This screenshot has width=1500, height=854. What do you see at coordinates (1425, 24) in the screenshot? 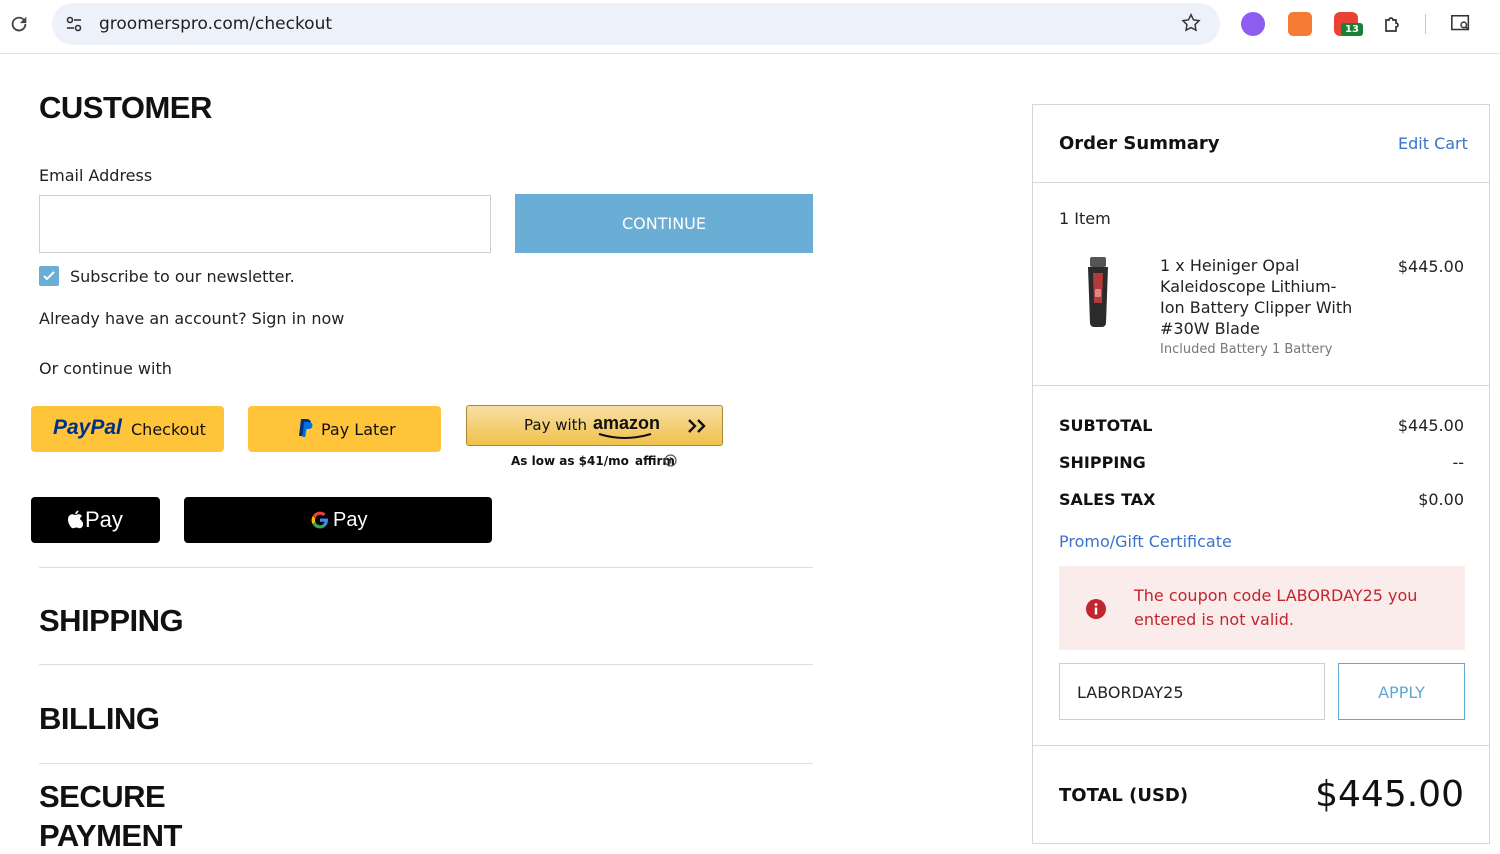
I see `toolbar-separator` at bounding box center [1425, 24].